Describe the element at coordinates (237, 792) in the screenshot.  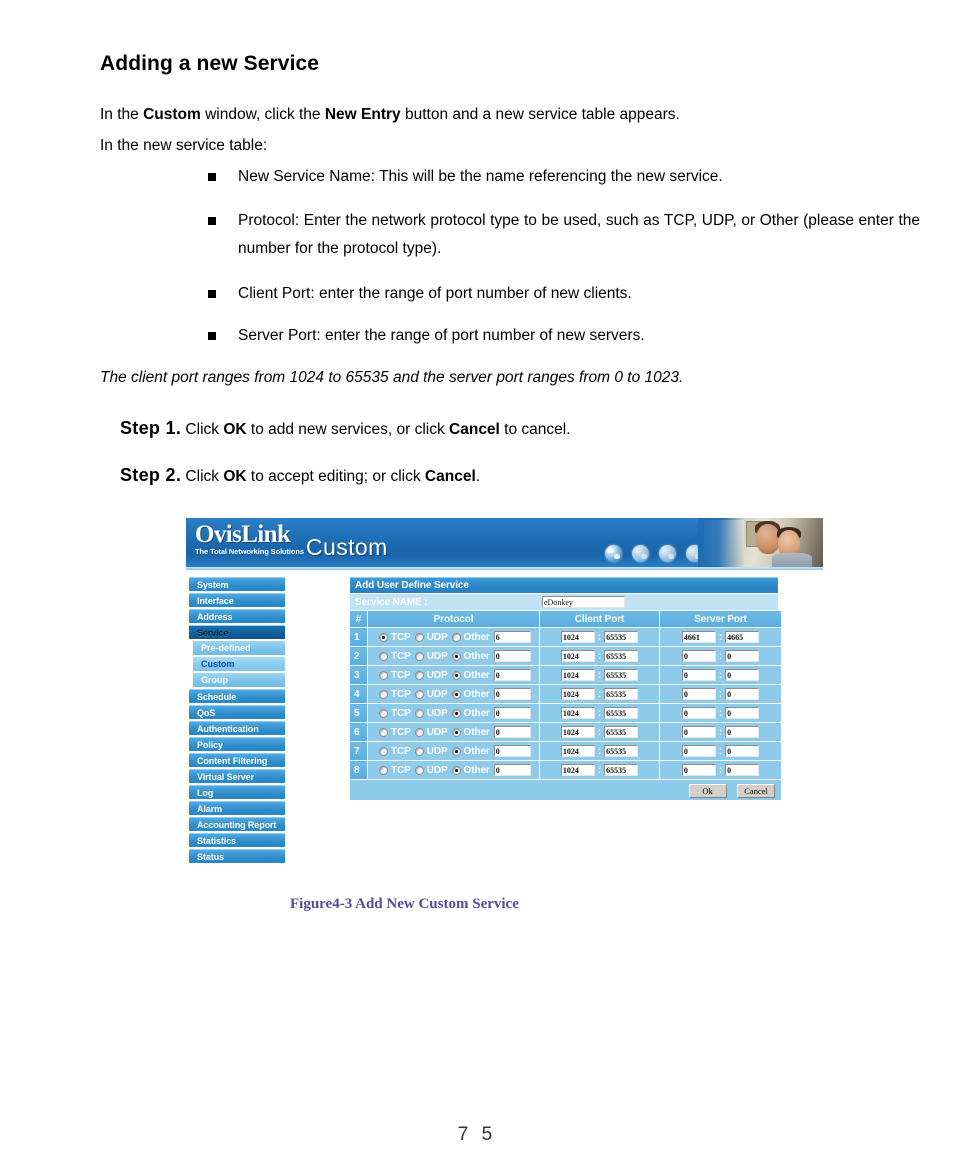
I see `sidebar-item-log: Log` at that location.